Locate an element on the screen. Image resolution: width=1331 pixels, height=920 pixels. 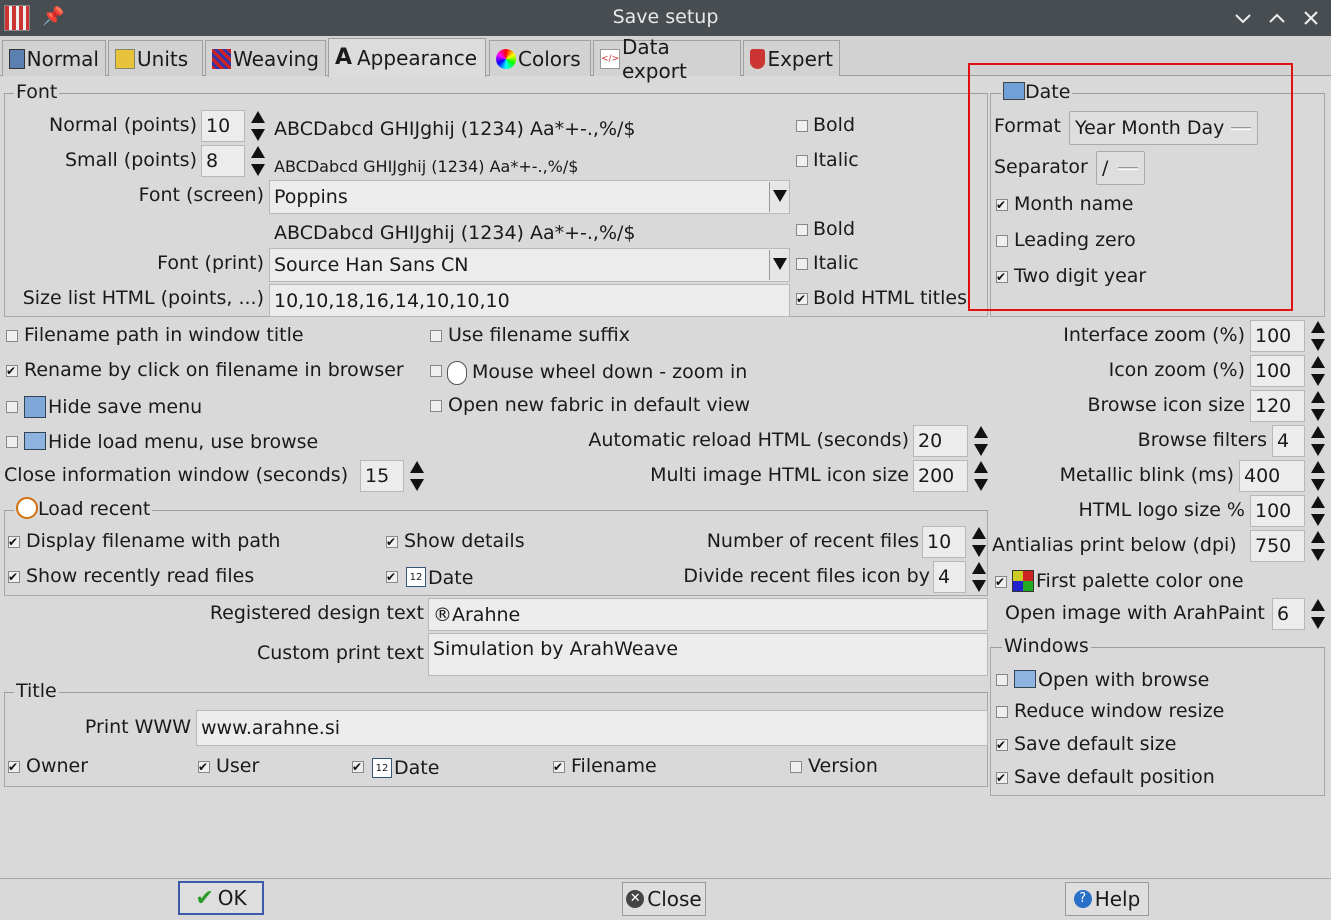
appearance-tab-icon: A is located at coordinates (344, 57).